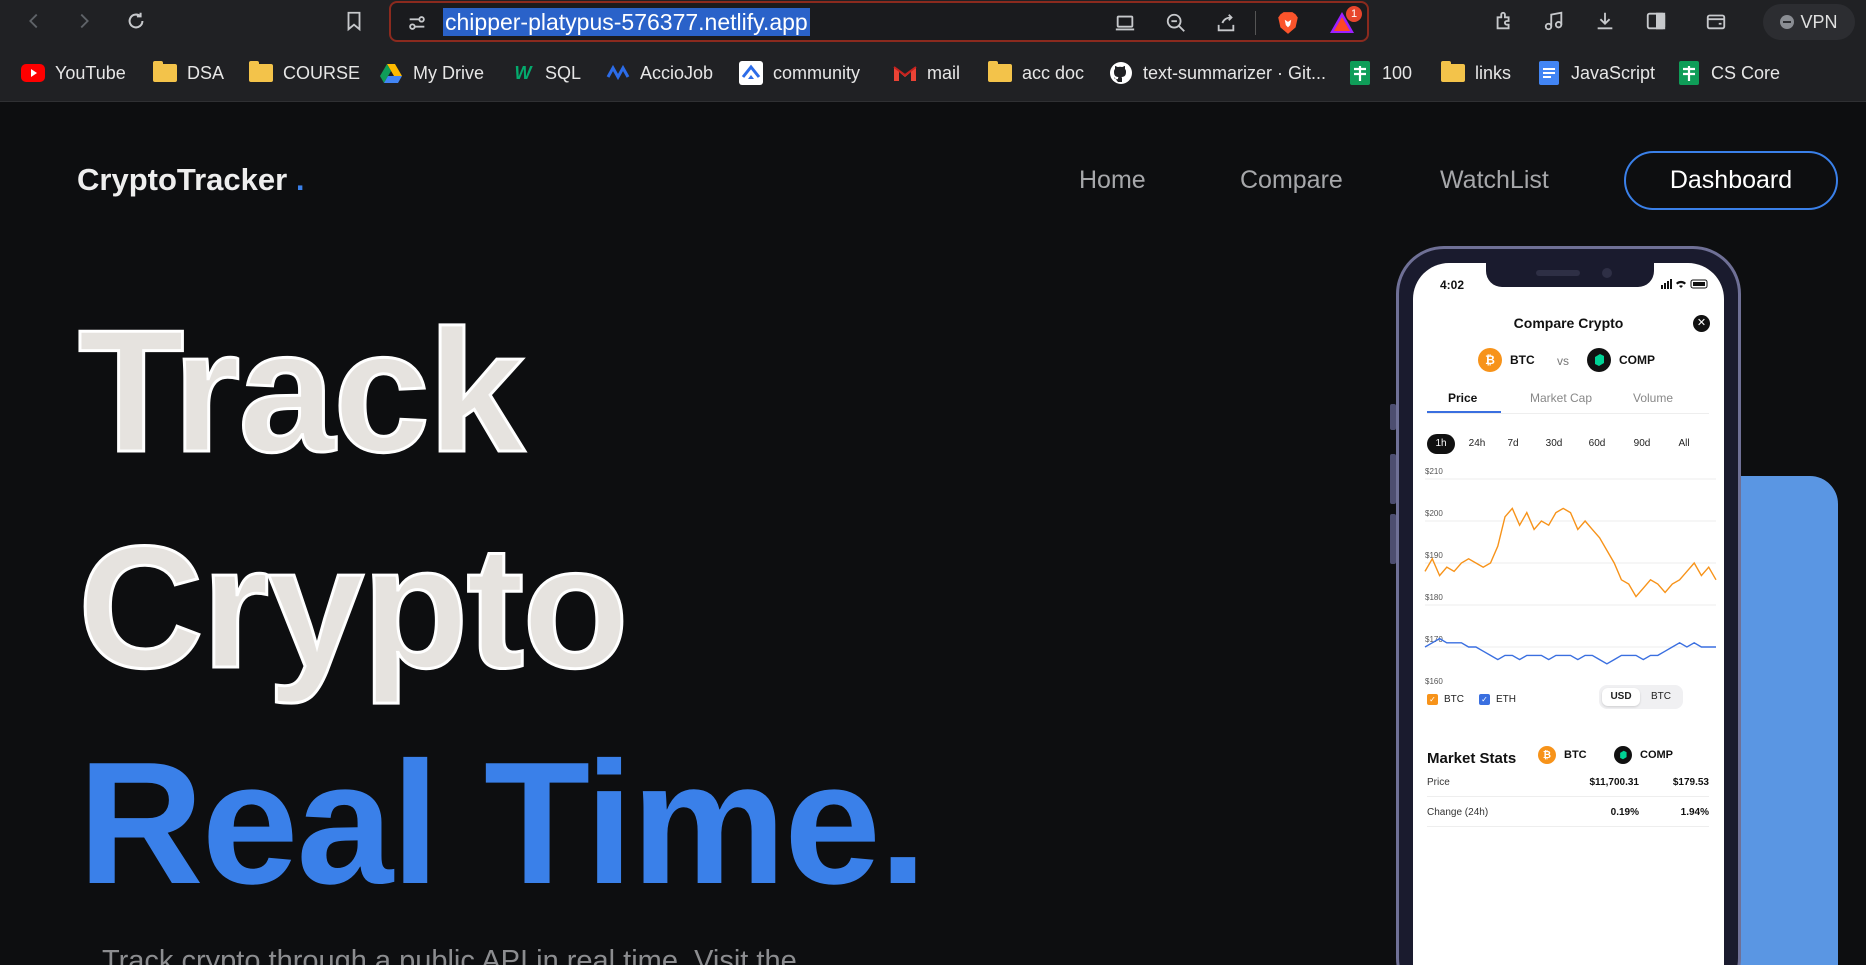 This screenshot has height=965, width=1866. I want to click on stats-coin-b: COMP, so click(1643, 755).